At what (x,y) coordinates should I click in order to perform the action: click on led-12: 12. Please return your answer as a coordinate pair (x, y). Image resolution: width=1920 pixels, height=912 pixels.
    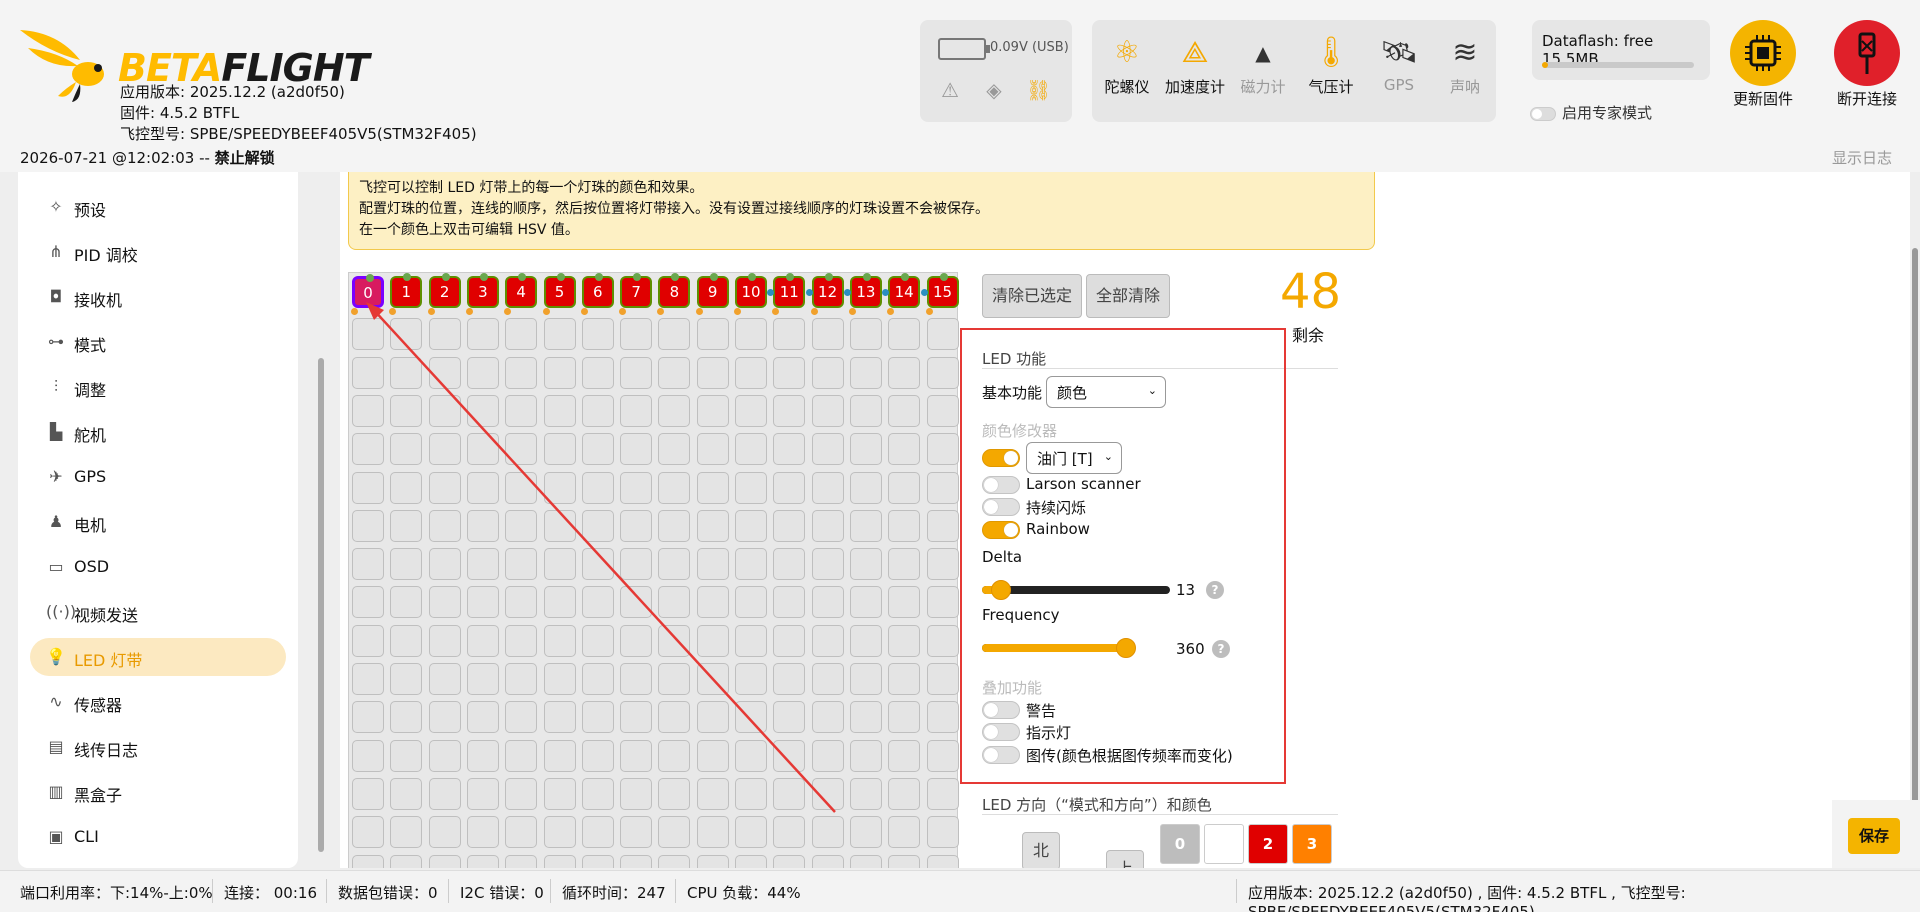
    Looking at the image, I should click on (827, 290).